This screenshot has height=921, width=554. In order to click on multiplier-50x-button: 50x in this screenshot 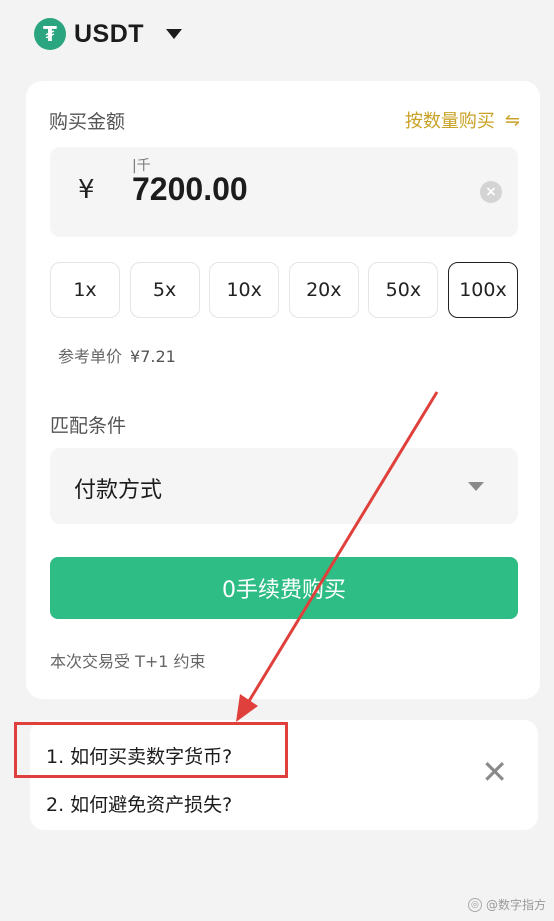, I will do `click(403, 290)`.